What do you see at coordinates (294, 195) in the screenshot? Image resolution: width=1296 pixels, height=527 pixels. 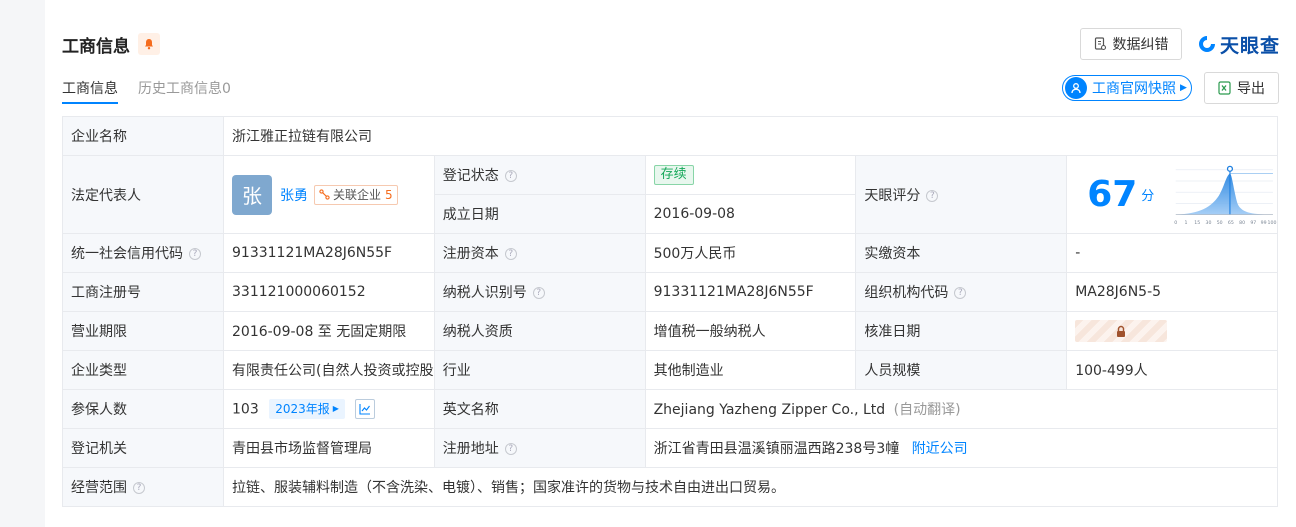 I see `legal-rep-link: 张勇` at bounding box center [294, 195].